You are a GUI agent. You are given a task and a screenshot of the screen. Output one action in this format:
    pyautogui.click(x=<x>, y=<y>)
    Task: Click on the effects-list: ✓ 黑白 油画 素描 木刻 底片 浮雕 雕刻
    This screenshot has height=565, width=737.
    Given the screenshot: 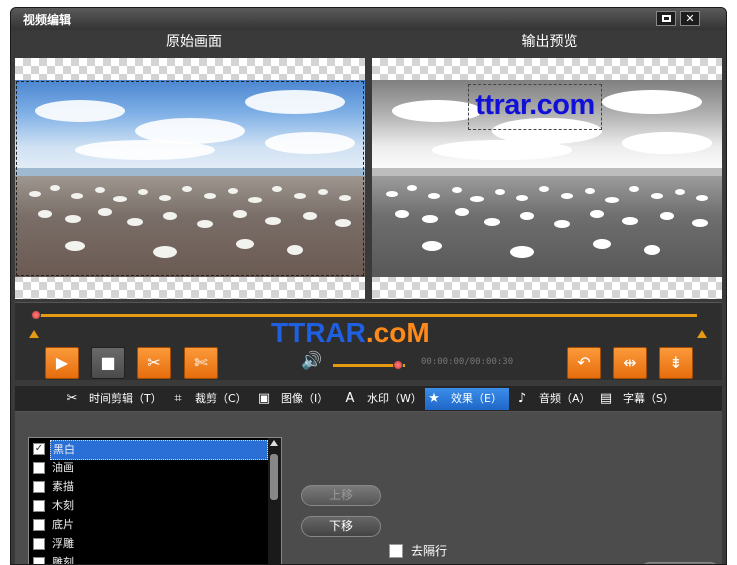 What is the action you would take?
    pyautogui.click(x=155, y=500)
    